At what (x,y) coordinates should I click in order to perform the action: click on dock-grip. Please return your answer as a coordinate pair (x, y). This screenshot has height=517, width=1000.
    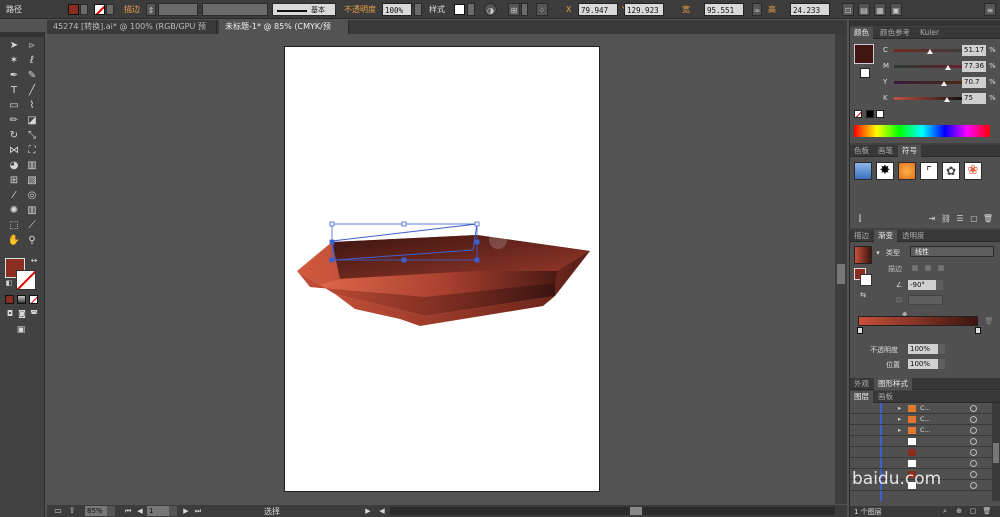
    Looking at the image, I should click on (925, 23).